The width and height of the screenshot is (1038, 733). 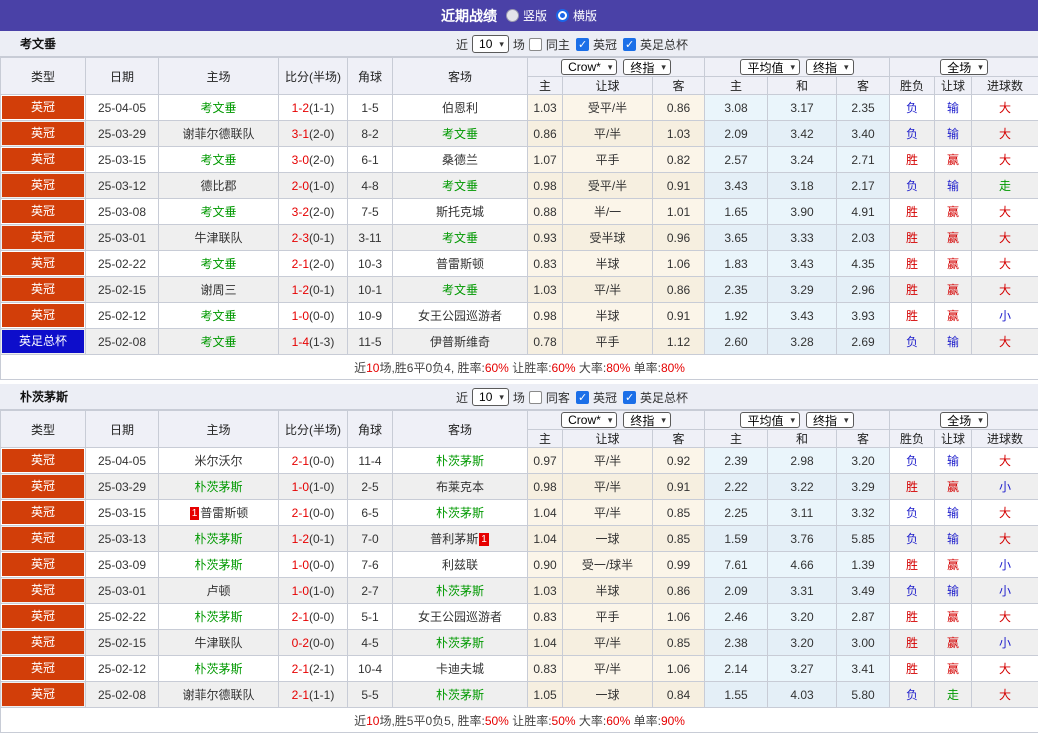 I want to click on home-team-cell: 1 普雷斯顿, so click(x=218, y=512).